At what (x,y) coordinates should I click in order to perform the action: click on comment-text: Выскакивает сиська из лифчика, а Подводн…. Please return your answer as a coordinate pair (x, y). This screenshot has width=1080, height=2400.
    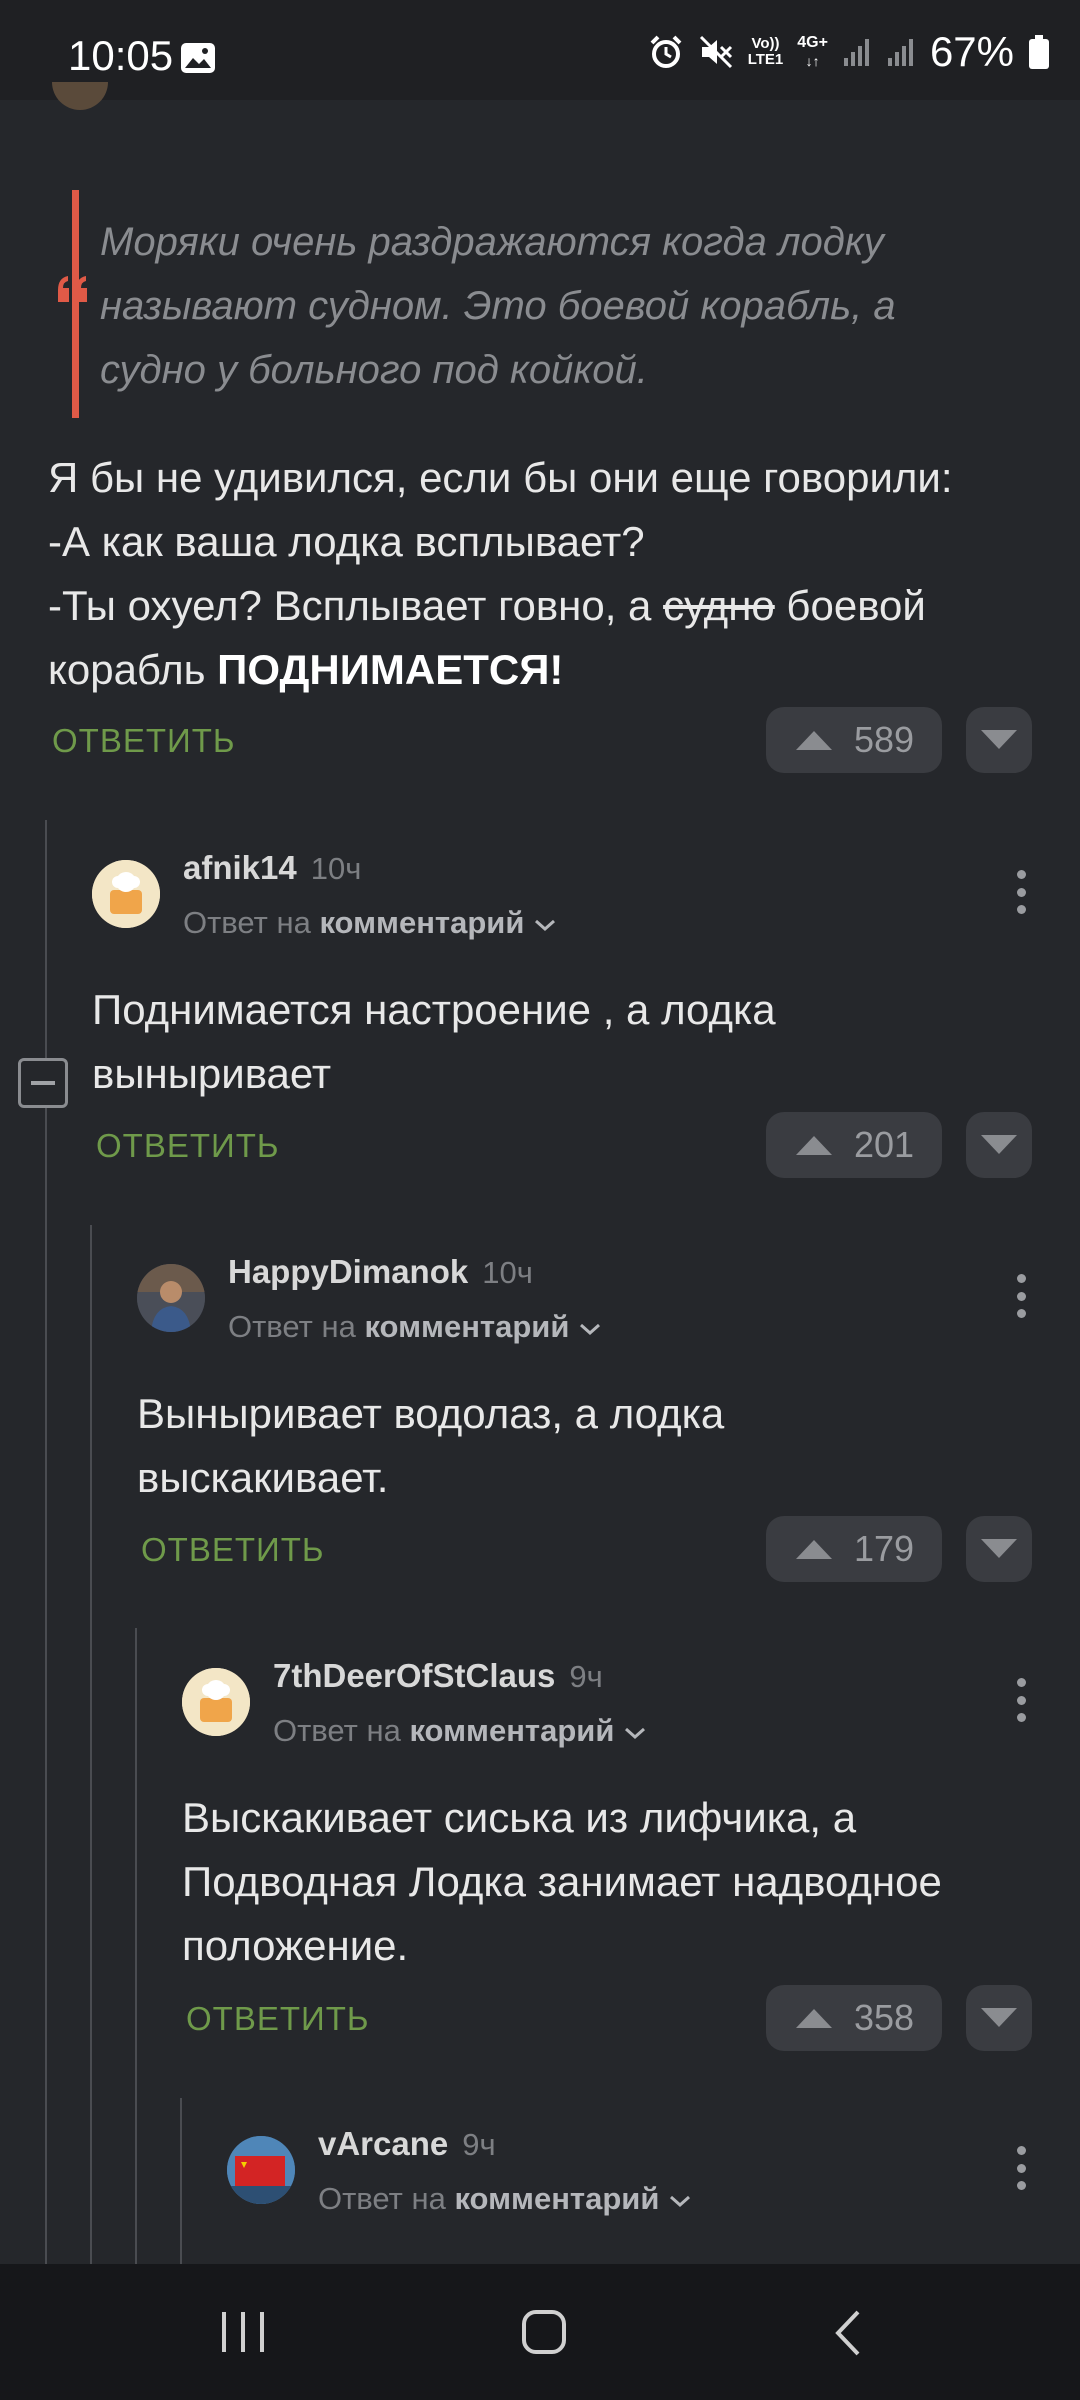
    Looking at the image, I should click on (562, 1881).